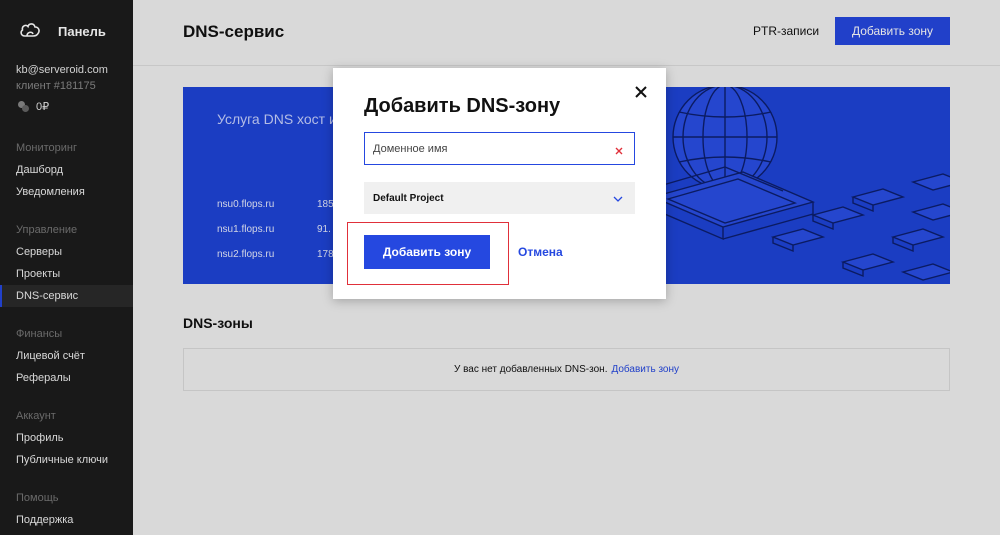  Describe the element at coordinates (462, 106) in the screenshot. I see `dialog-title: Добавить DNS-зону` at that location.